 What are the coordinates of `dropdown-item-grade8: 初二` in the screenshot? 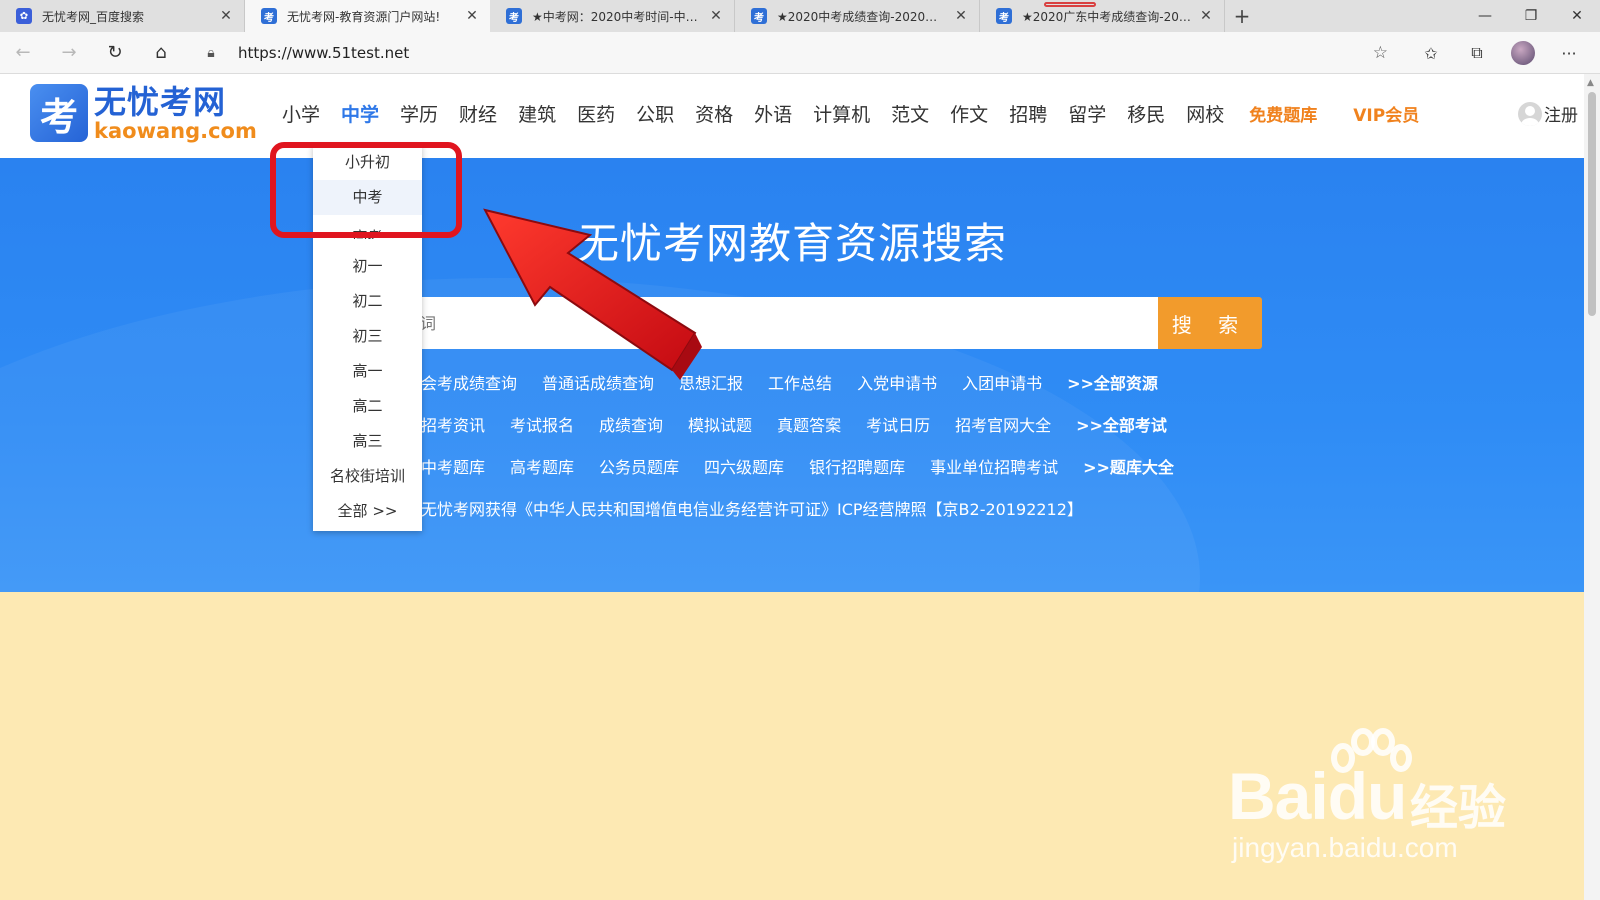 It's located at (367, 301).